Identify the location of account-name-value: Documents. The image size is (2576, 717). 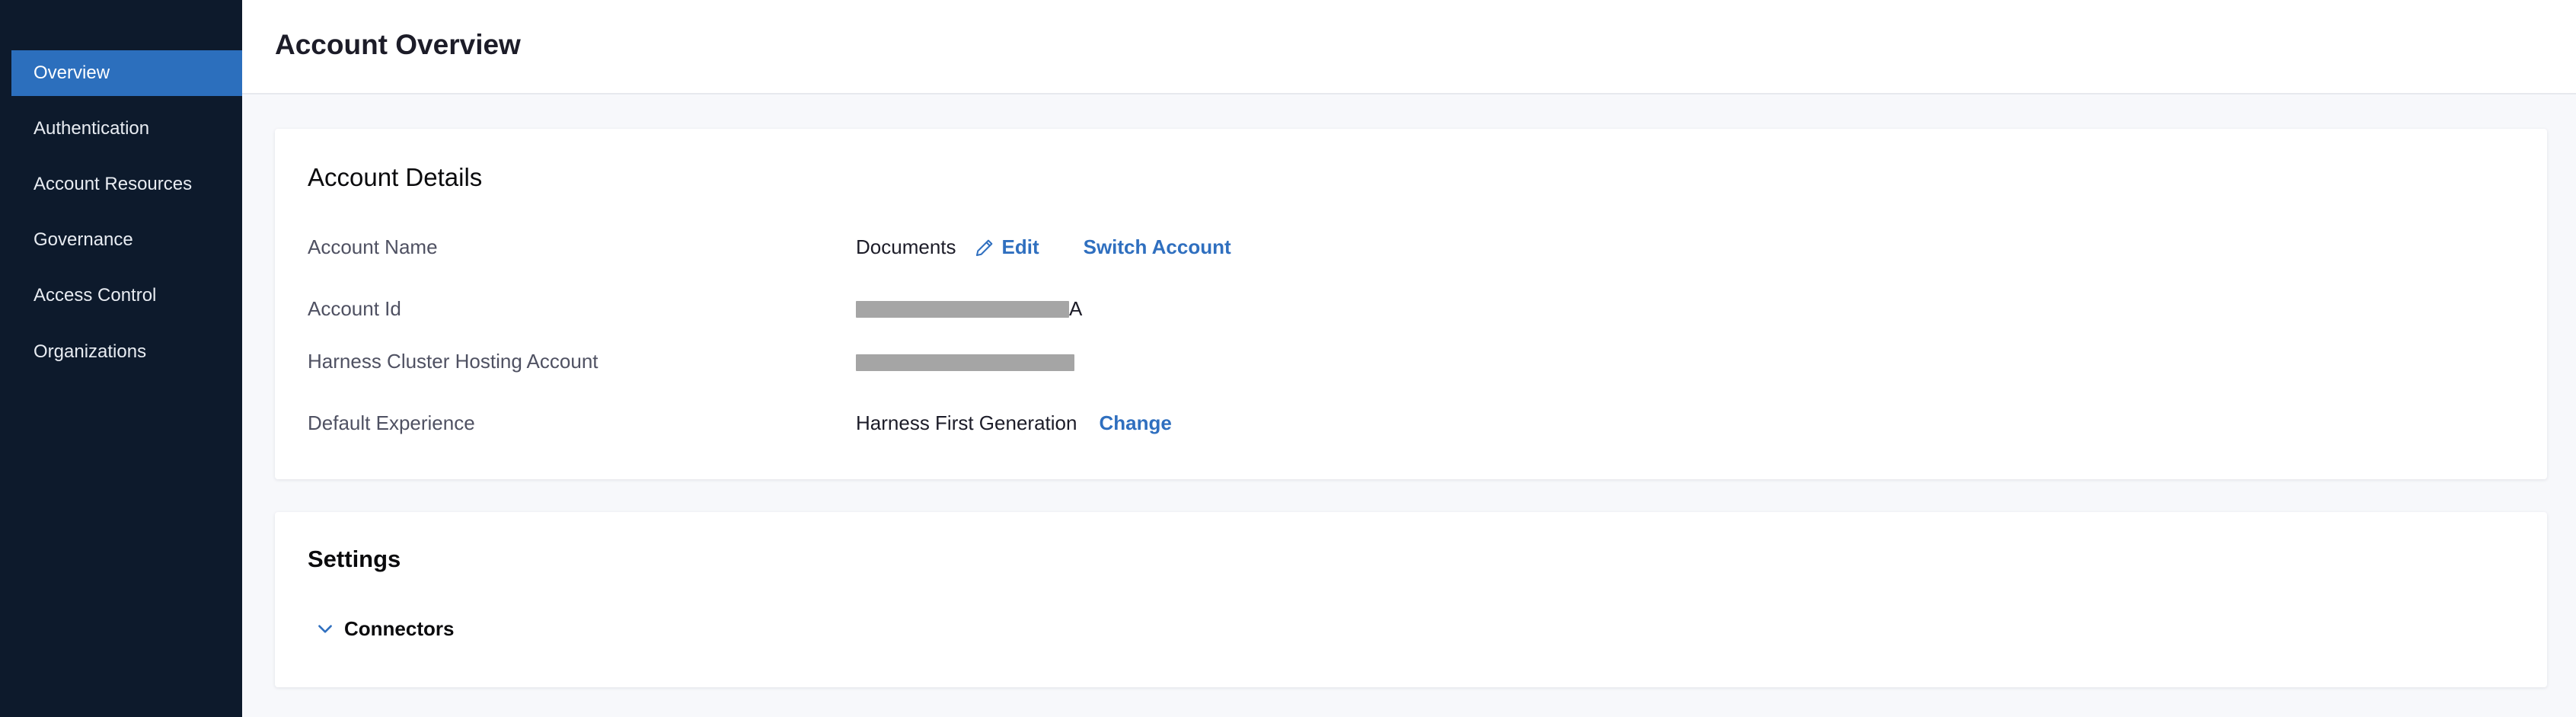
(906, 246).